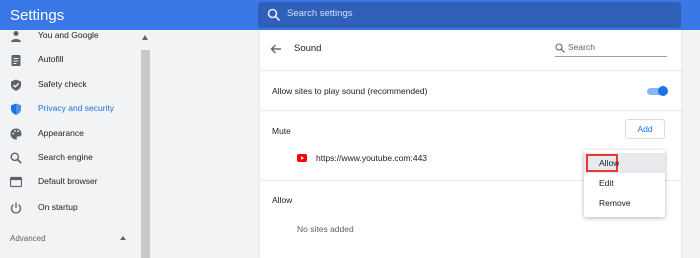  Describe the element at coordinates (611, 49) in the screenshot. I see `site-search-input: Search` at that location.